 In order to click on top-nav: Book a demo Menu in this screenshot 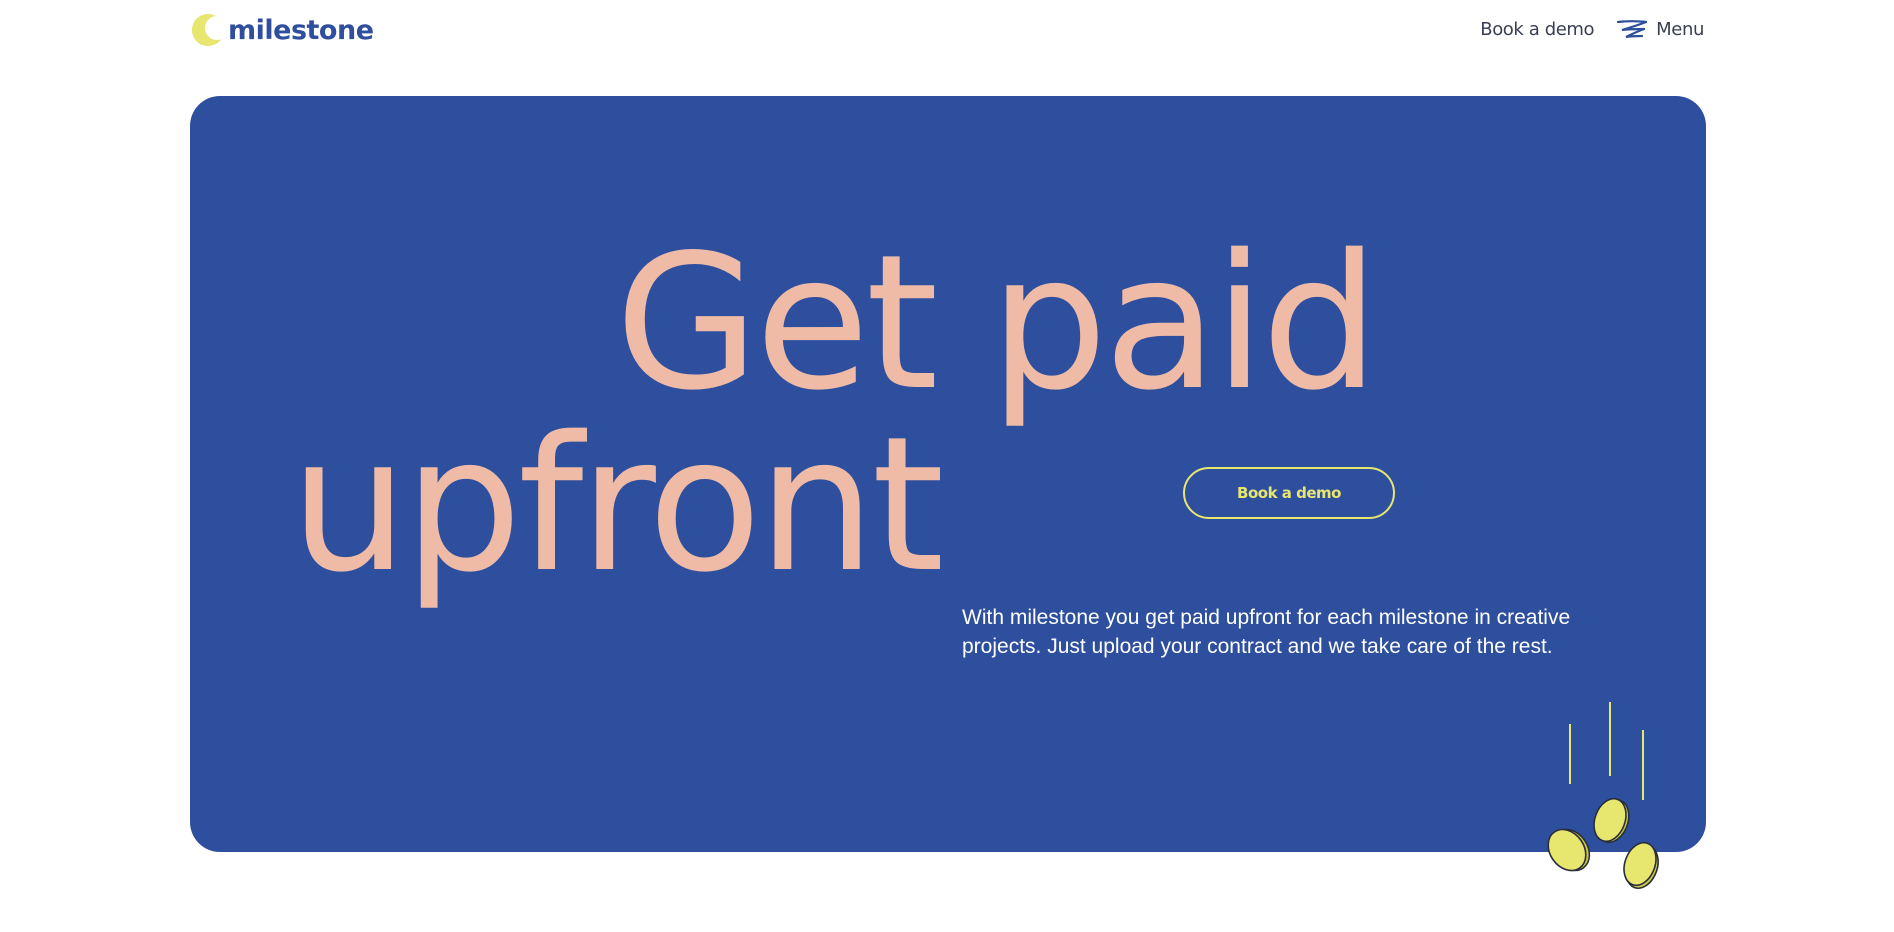, I will do `click(1592, 29)`.